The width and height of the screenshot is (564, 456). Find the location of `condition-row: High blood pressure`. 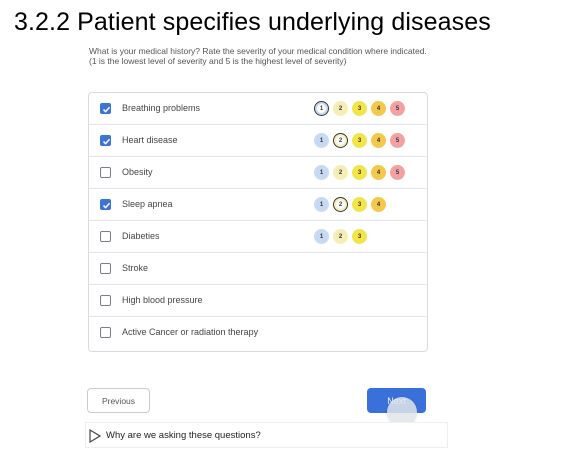

condition-row: High blood pressure is located at coordinates (258, 301).